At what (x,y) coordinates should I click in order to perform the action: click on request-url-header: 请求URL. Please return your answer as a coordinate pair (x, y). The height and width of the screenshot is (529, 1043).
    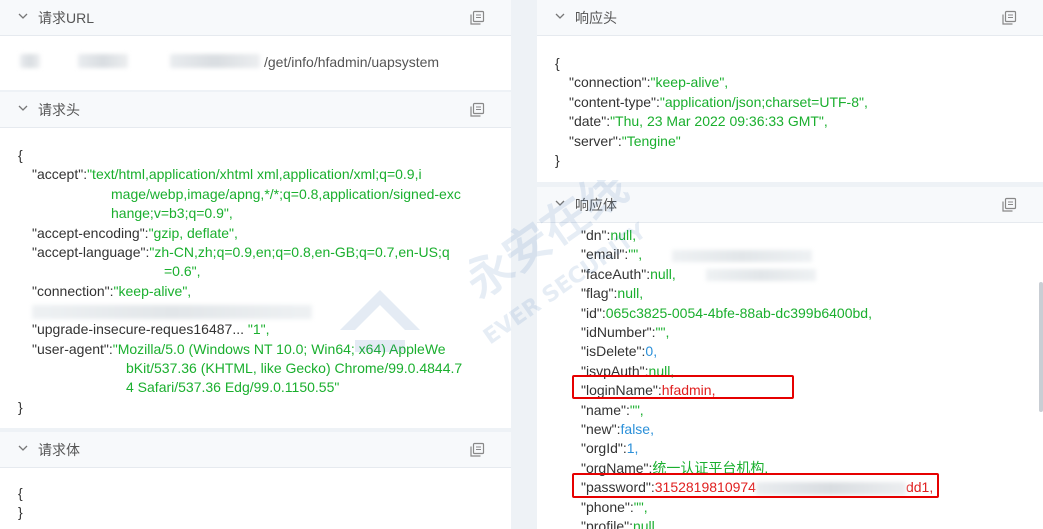
    Looking at the image, I should click on (255, 18).